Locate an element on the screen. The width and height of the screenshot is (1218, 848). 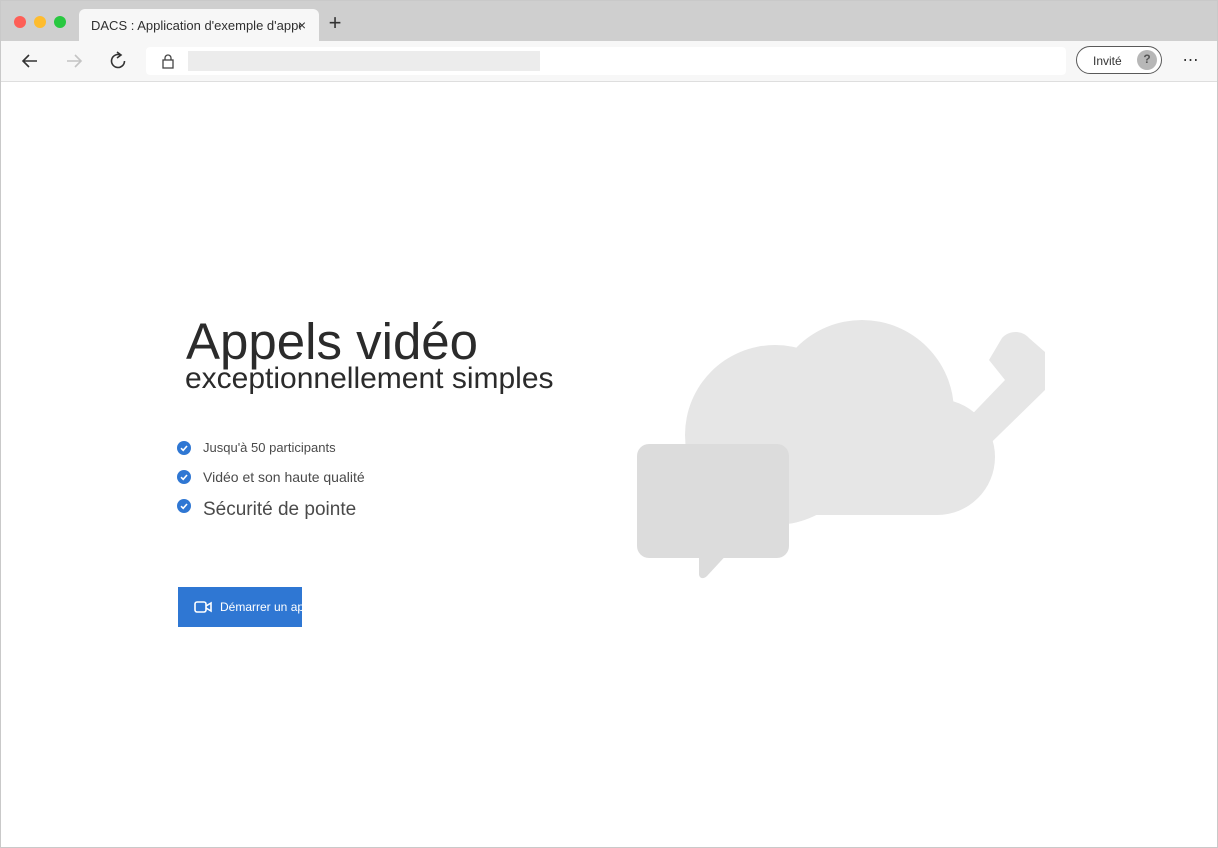
url-field is located at coordinates (364, 61).